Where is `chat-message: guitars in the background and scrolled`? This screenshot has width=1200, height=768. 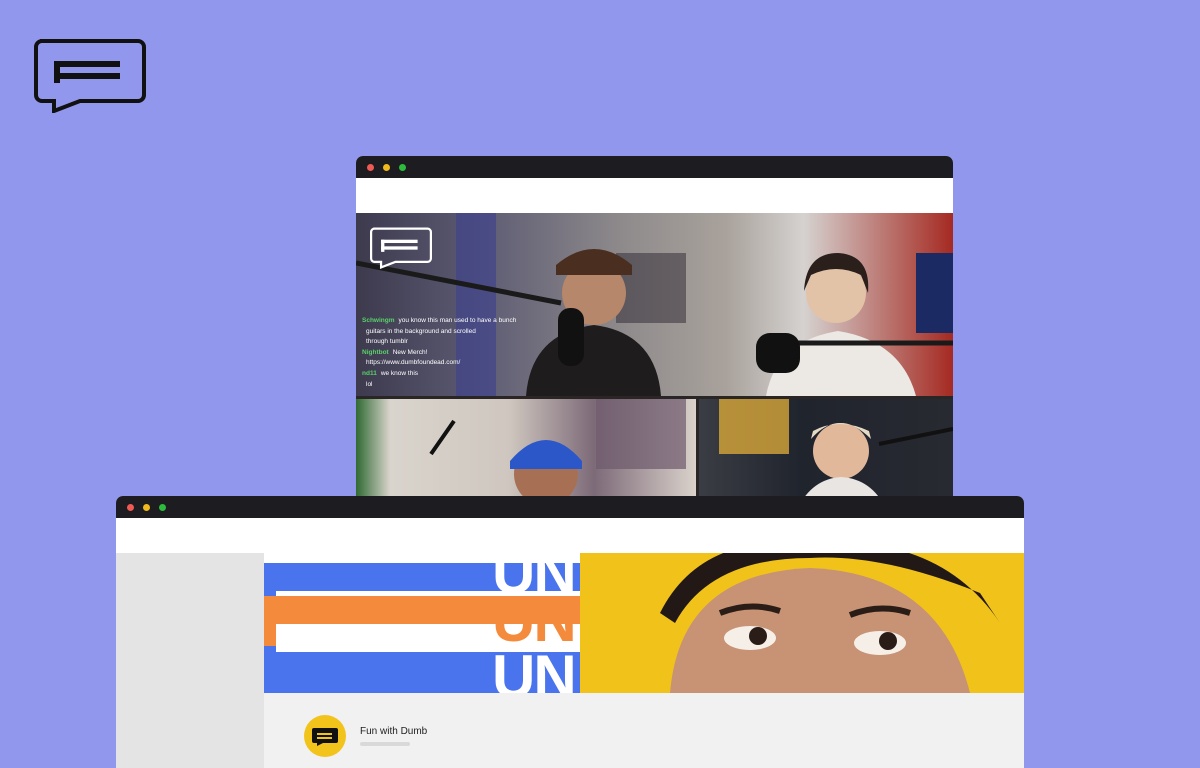
chat-message: guitars in the background and scrolled is located at coordinates (421, 331).